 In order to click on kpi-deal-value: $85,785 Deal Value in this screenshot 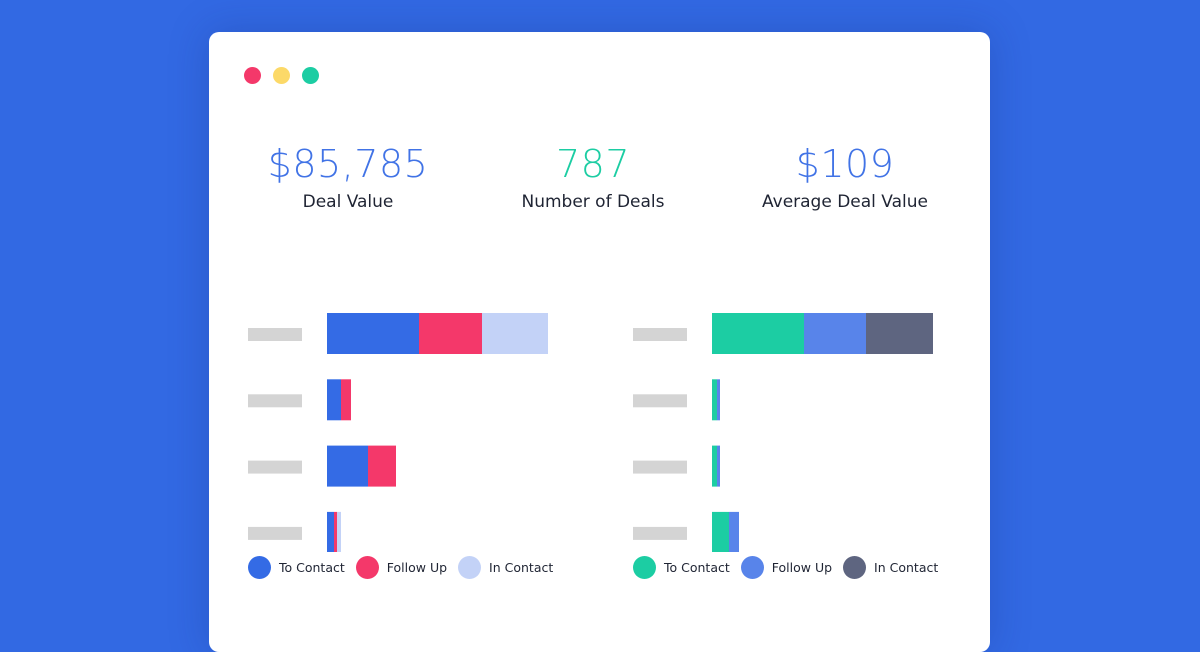, I will do `click(348, 177)`.